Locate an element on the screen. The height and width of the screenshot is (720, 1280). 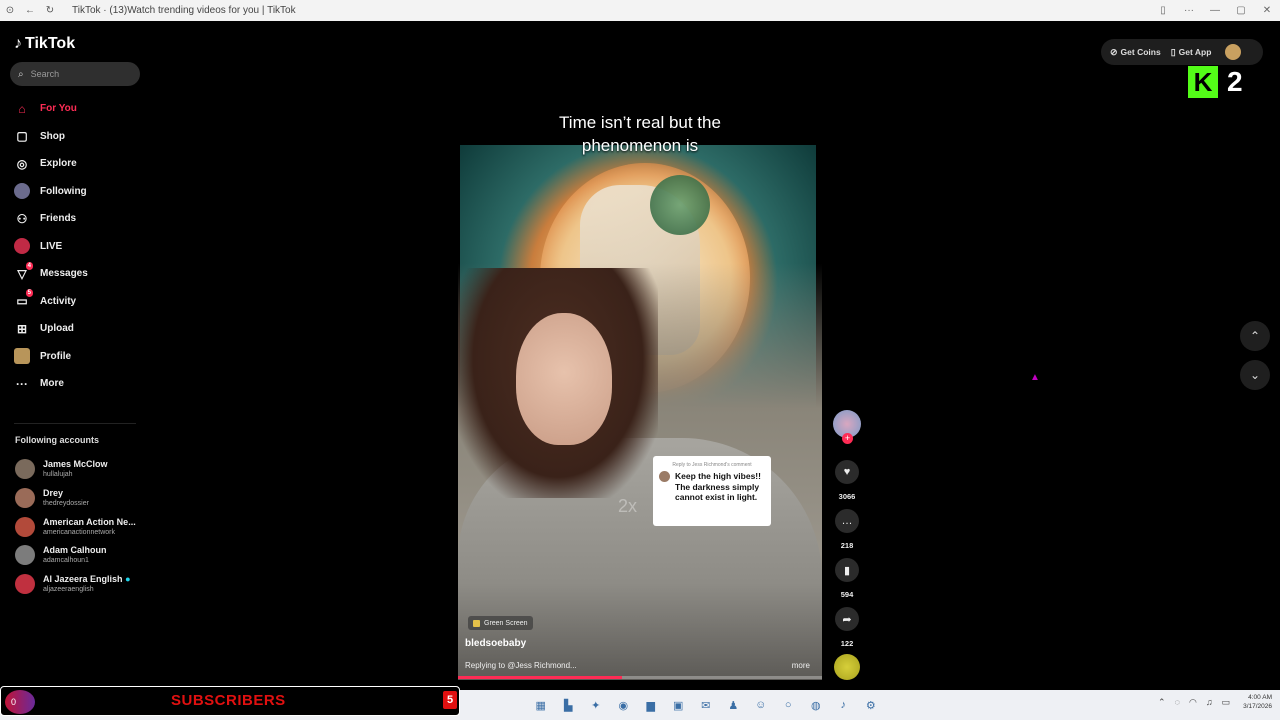
store-icon: ▣ is located at coordinates (679, 705).